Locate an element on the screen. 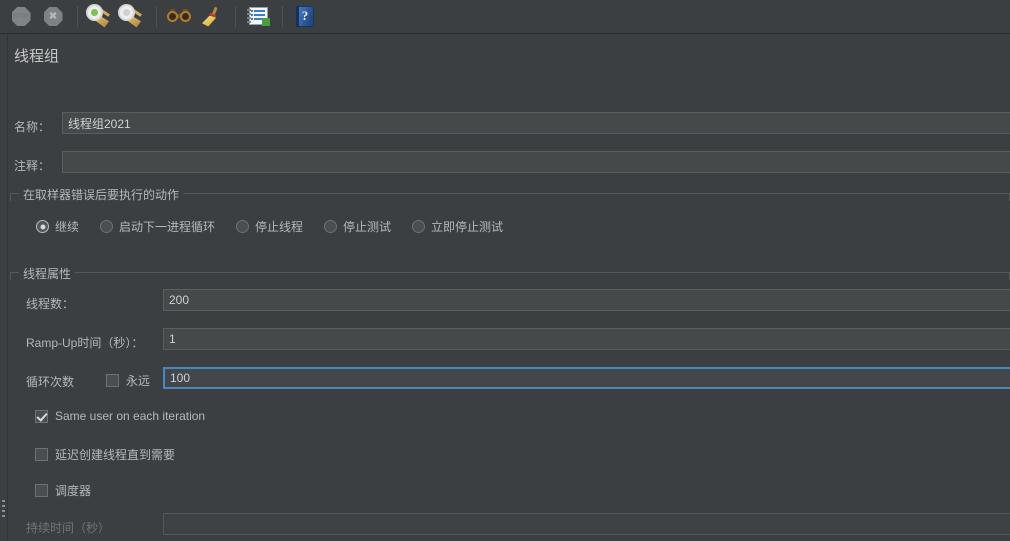  gear-broom-green-icon is located at coordinates (100, 17).